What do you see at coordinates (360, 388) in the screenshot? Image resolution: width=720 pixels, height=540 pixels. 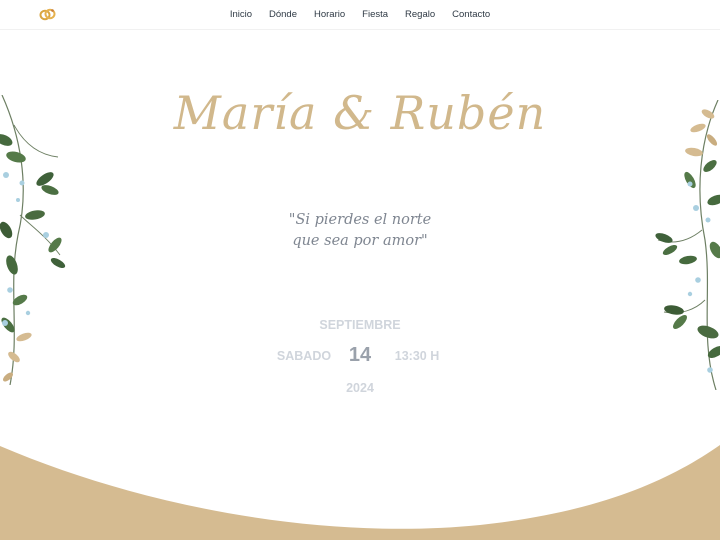 I see `event-year: 2024` at bounding box center [360, 388].